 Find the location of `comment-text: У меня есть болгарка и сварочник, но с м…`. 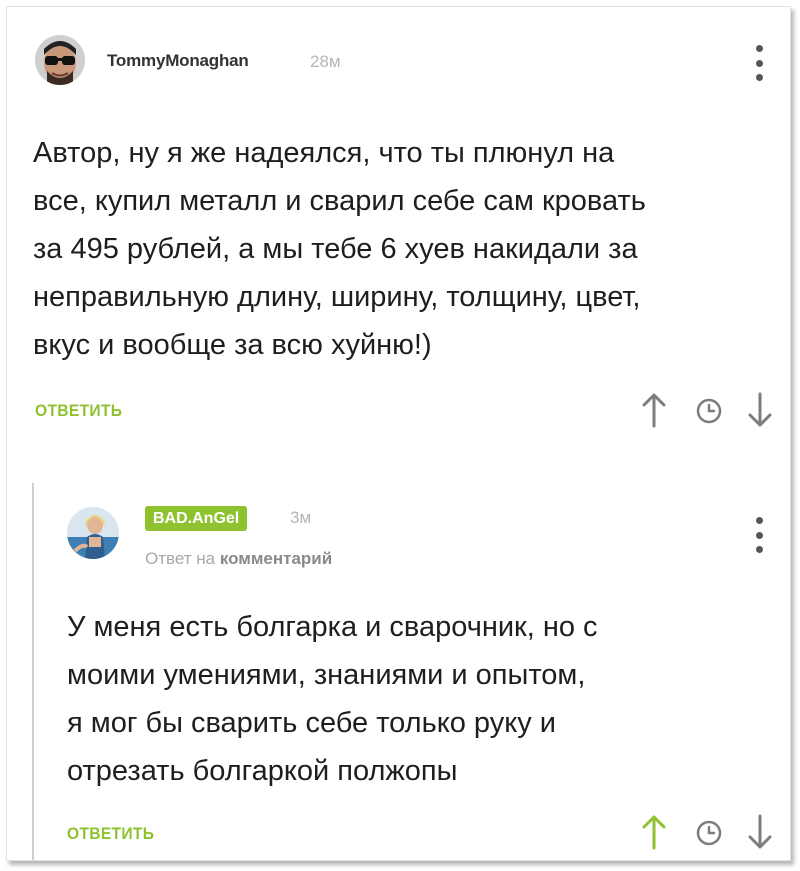

comment-text: У меня есть болгарка и сварочник, но с м… is located at coordinates (332, 699).